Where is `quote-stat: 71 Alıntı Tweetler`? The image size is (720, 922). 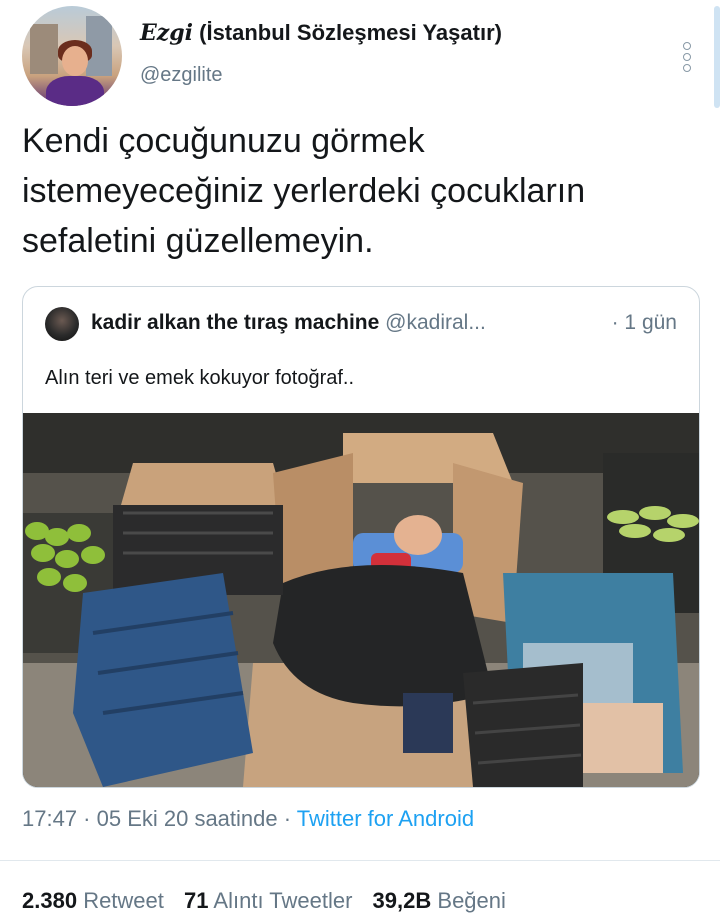 quote-stat: 71 Alıntı Tweetler is located at coordinates (268, 900).